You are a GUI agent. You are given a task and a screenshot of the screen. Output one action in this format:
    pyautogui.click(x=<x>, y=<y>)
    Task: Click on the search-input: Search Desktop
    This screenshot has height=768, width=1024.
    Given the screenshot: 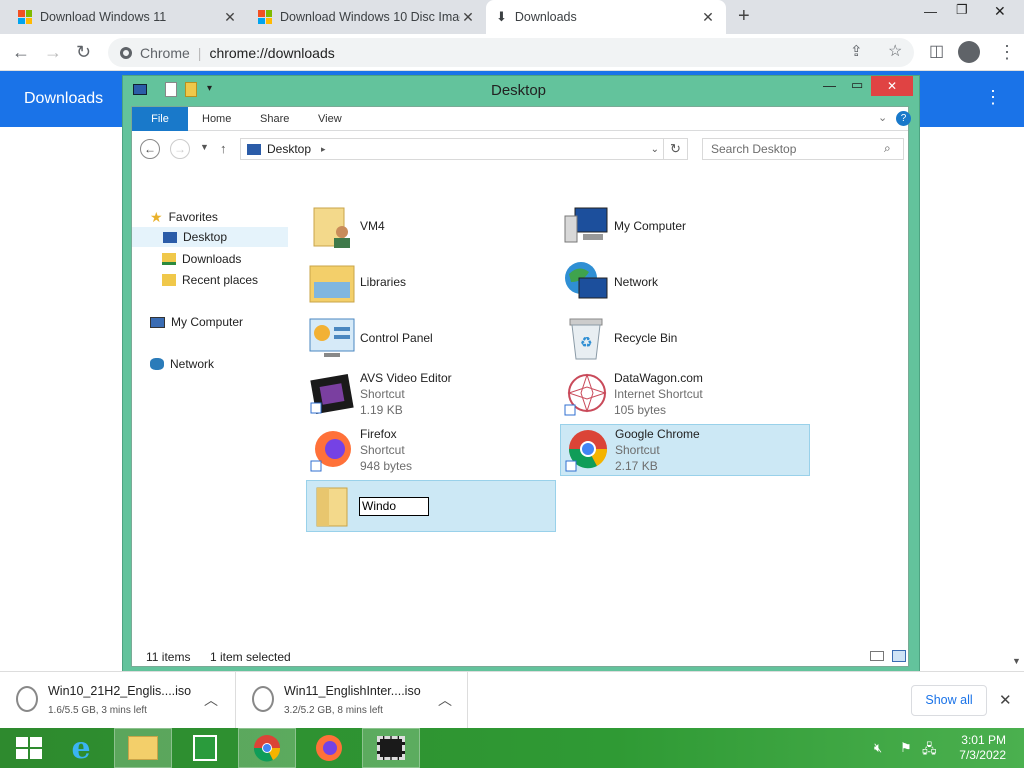 What is the action you would take?
    pyautogui.click(x=803, y=149)
    